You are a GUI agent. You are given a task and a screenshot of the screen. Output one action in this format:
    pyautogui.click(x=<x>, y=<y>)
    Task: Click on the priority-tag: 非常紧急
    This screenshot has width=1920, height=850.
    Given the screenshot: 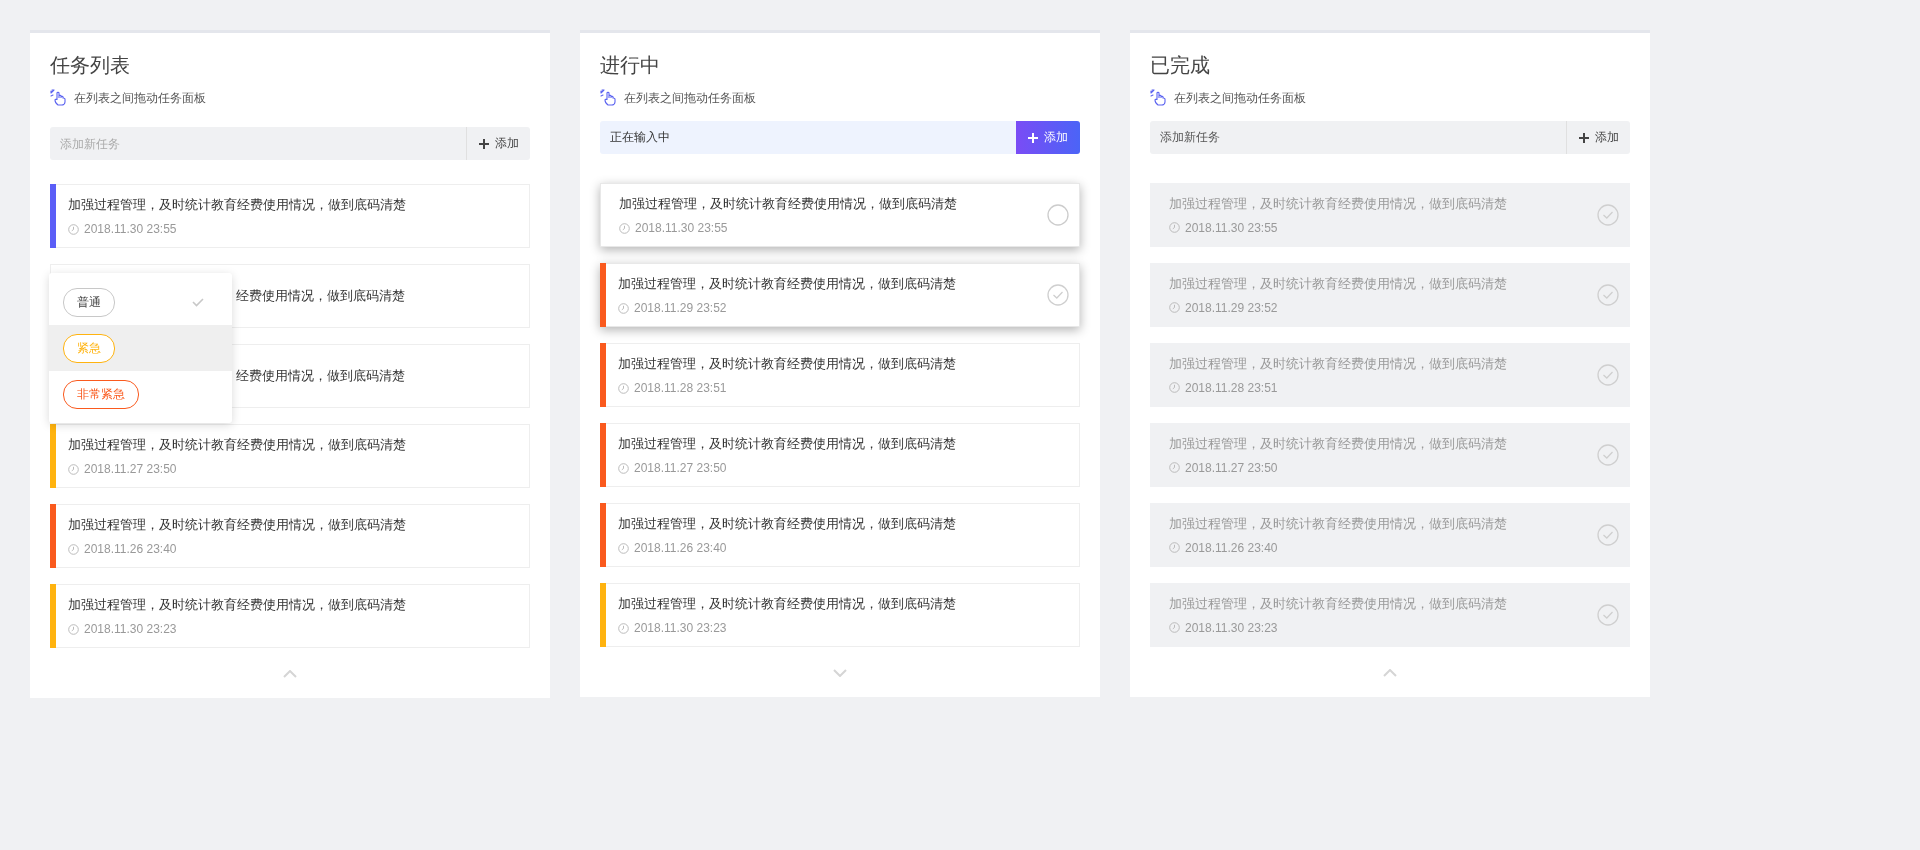 What is the action you would take?
    pyautogui.click(x=101, y=394)
    